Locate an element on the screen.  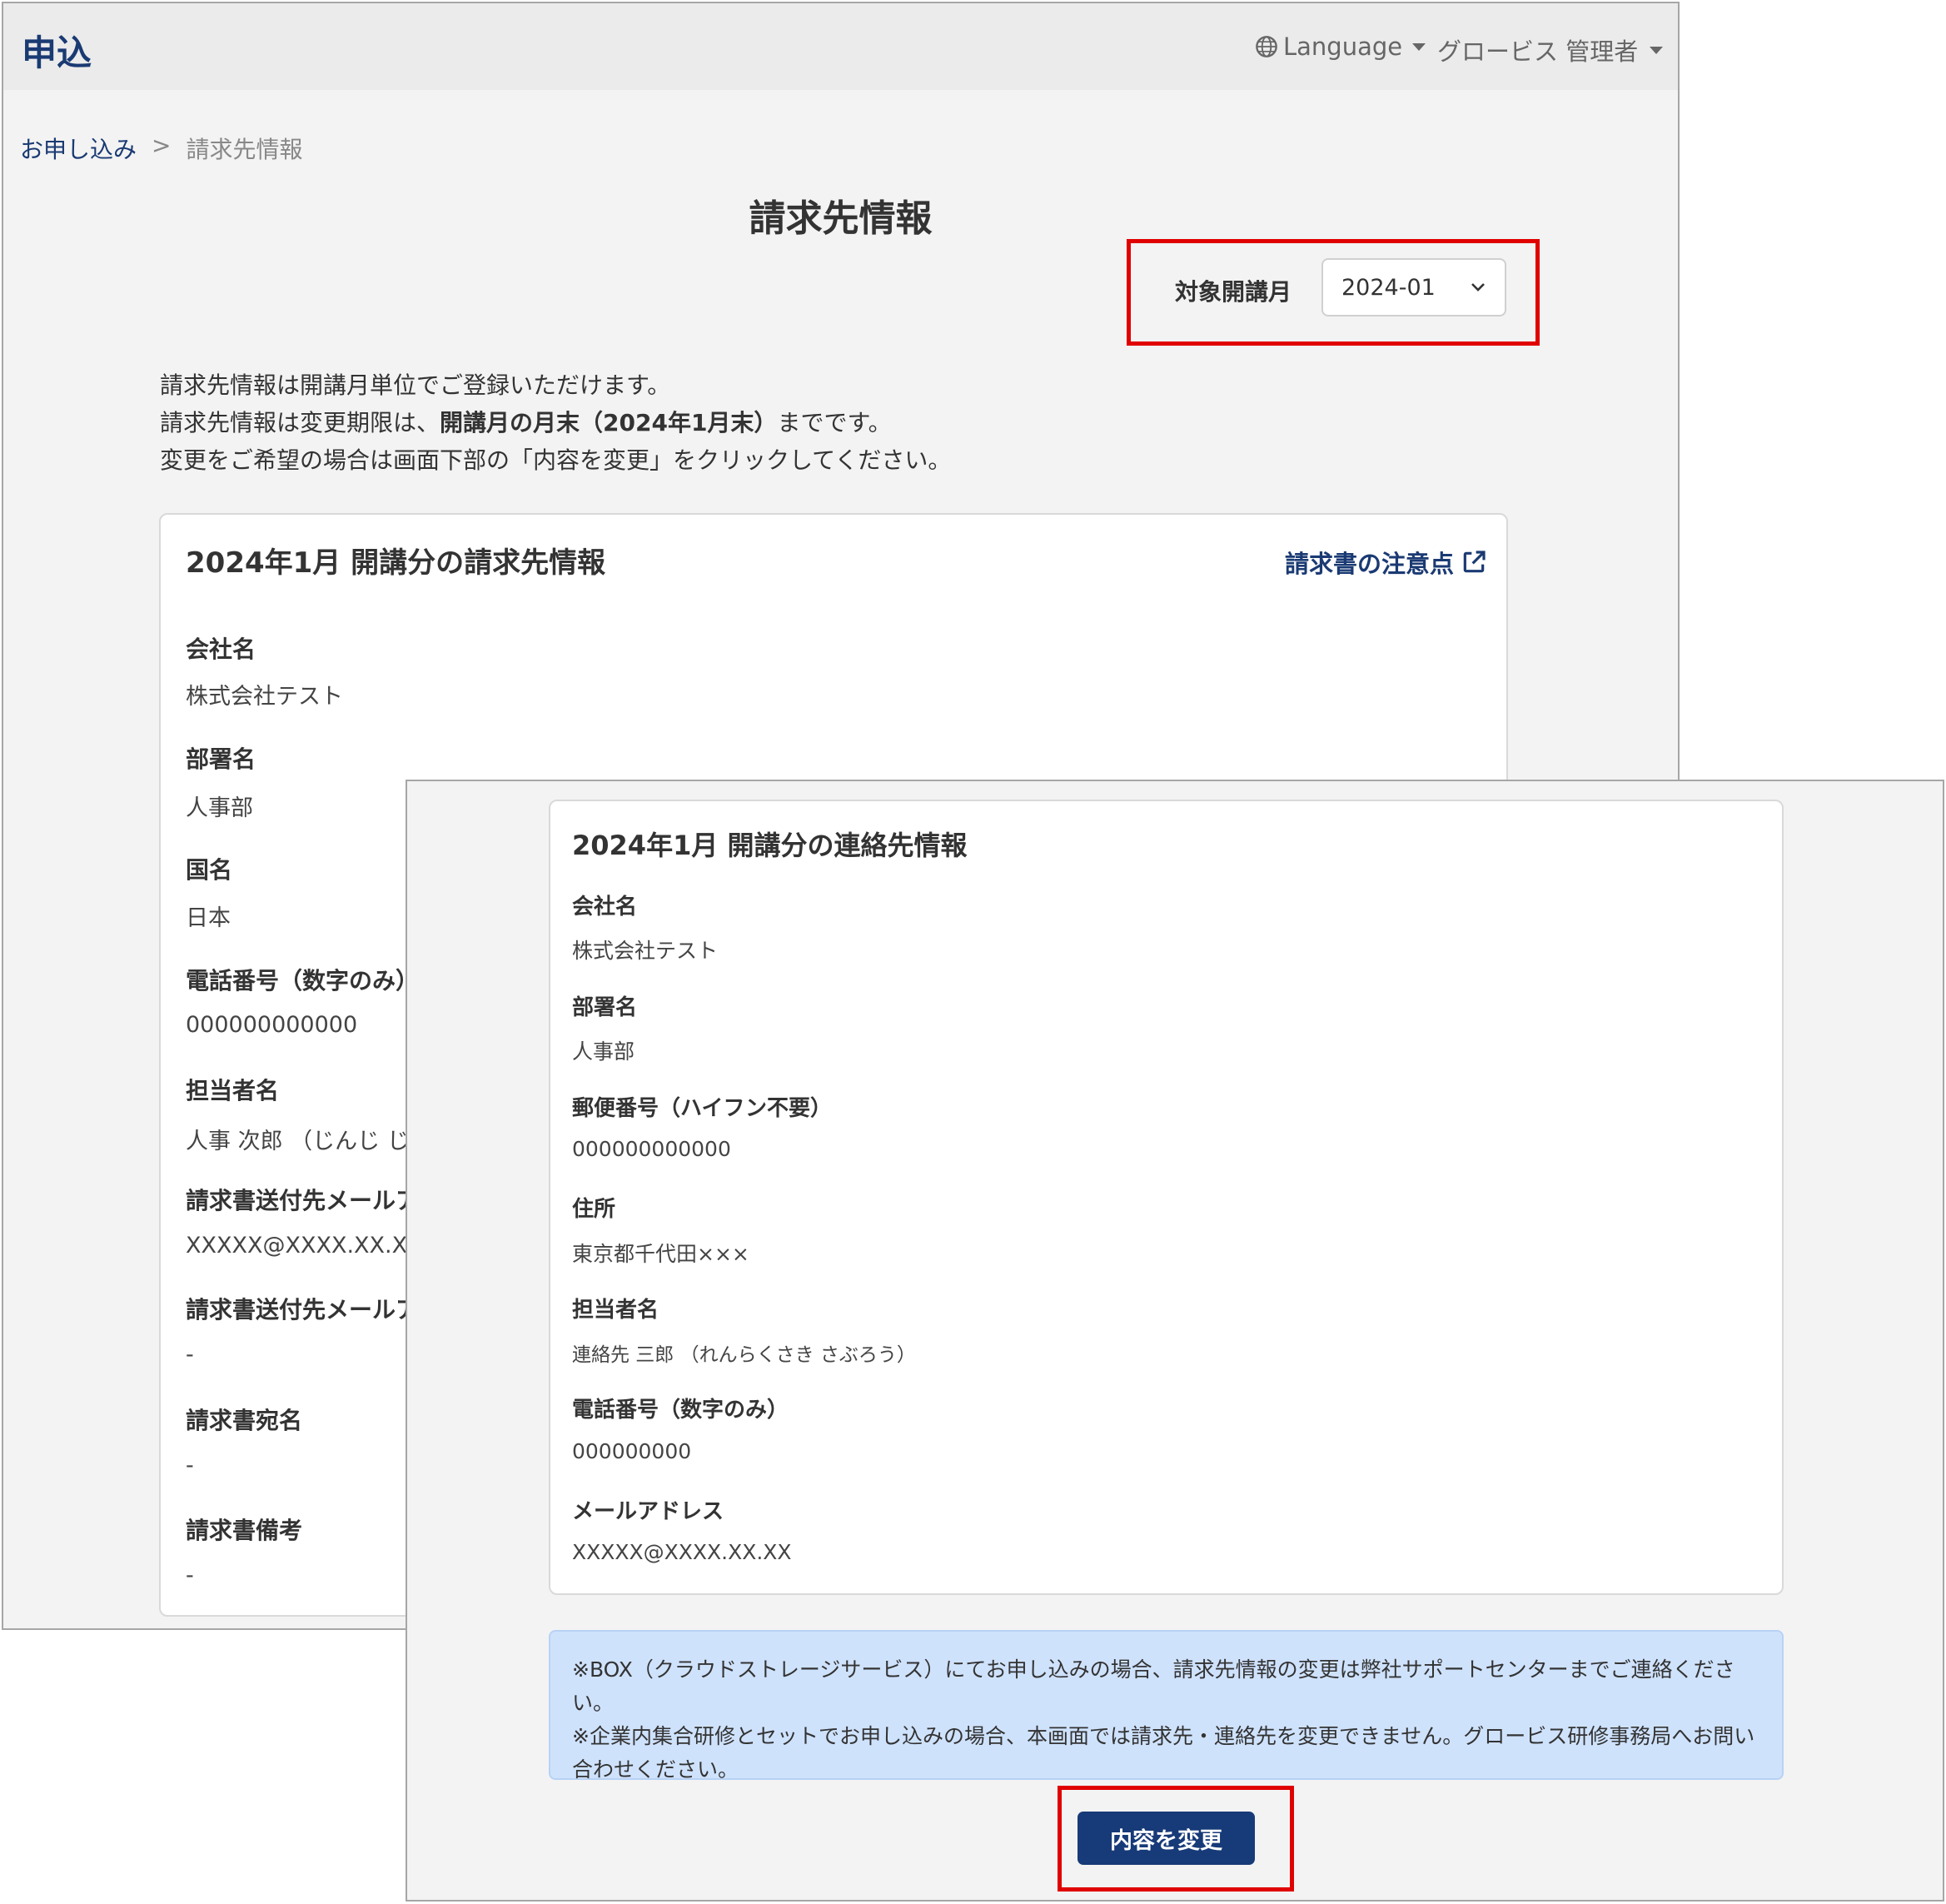
field-value-invoice-notes: - is located at coordinates (190, 1575).